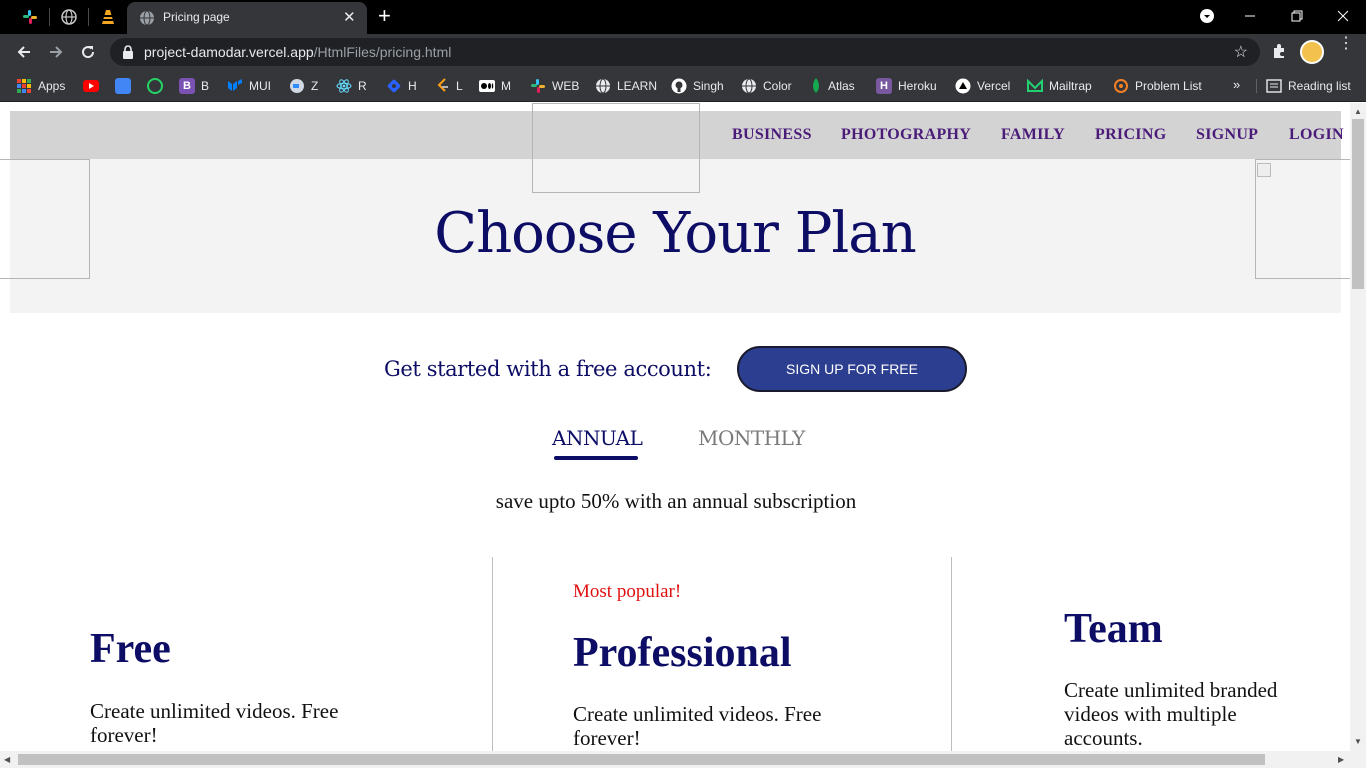 This screenshot has width=1366, height=768. Describe the element at coordinates (1358, 204) in the screenshot. I see `vertical-scroll-thumb` at that location.